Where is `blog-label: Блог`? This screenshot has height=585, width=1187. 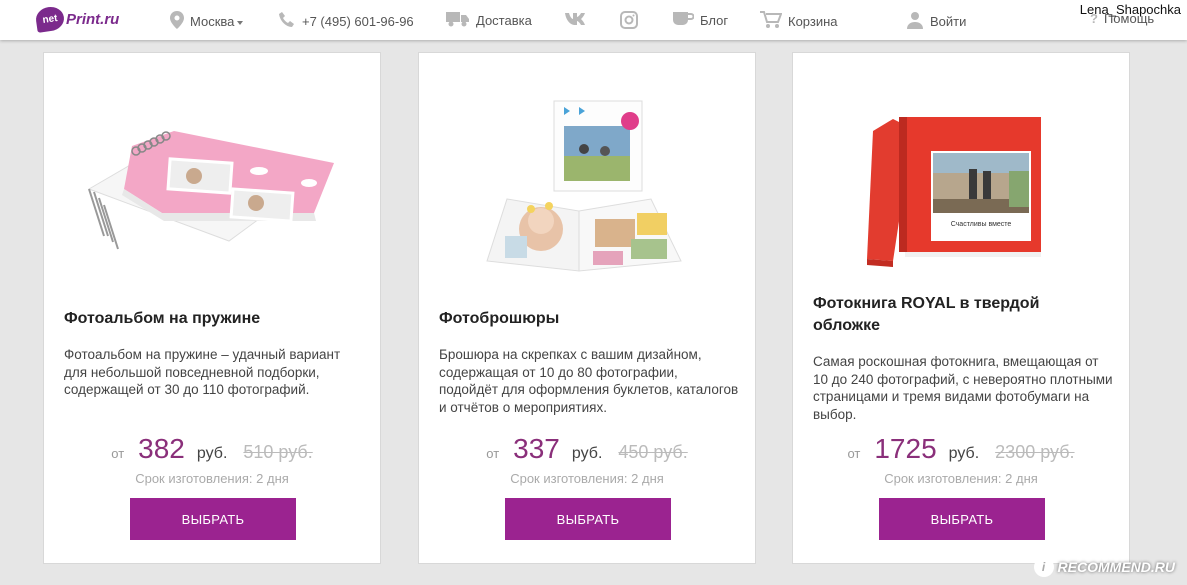 blog-label: Блог is located at coordinates (714, 20).